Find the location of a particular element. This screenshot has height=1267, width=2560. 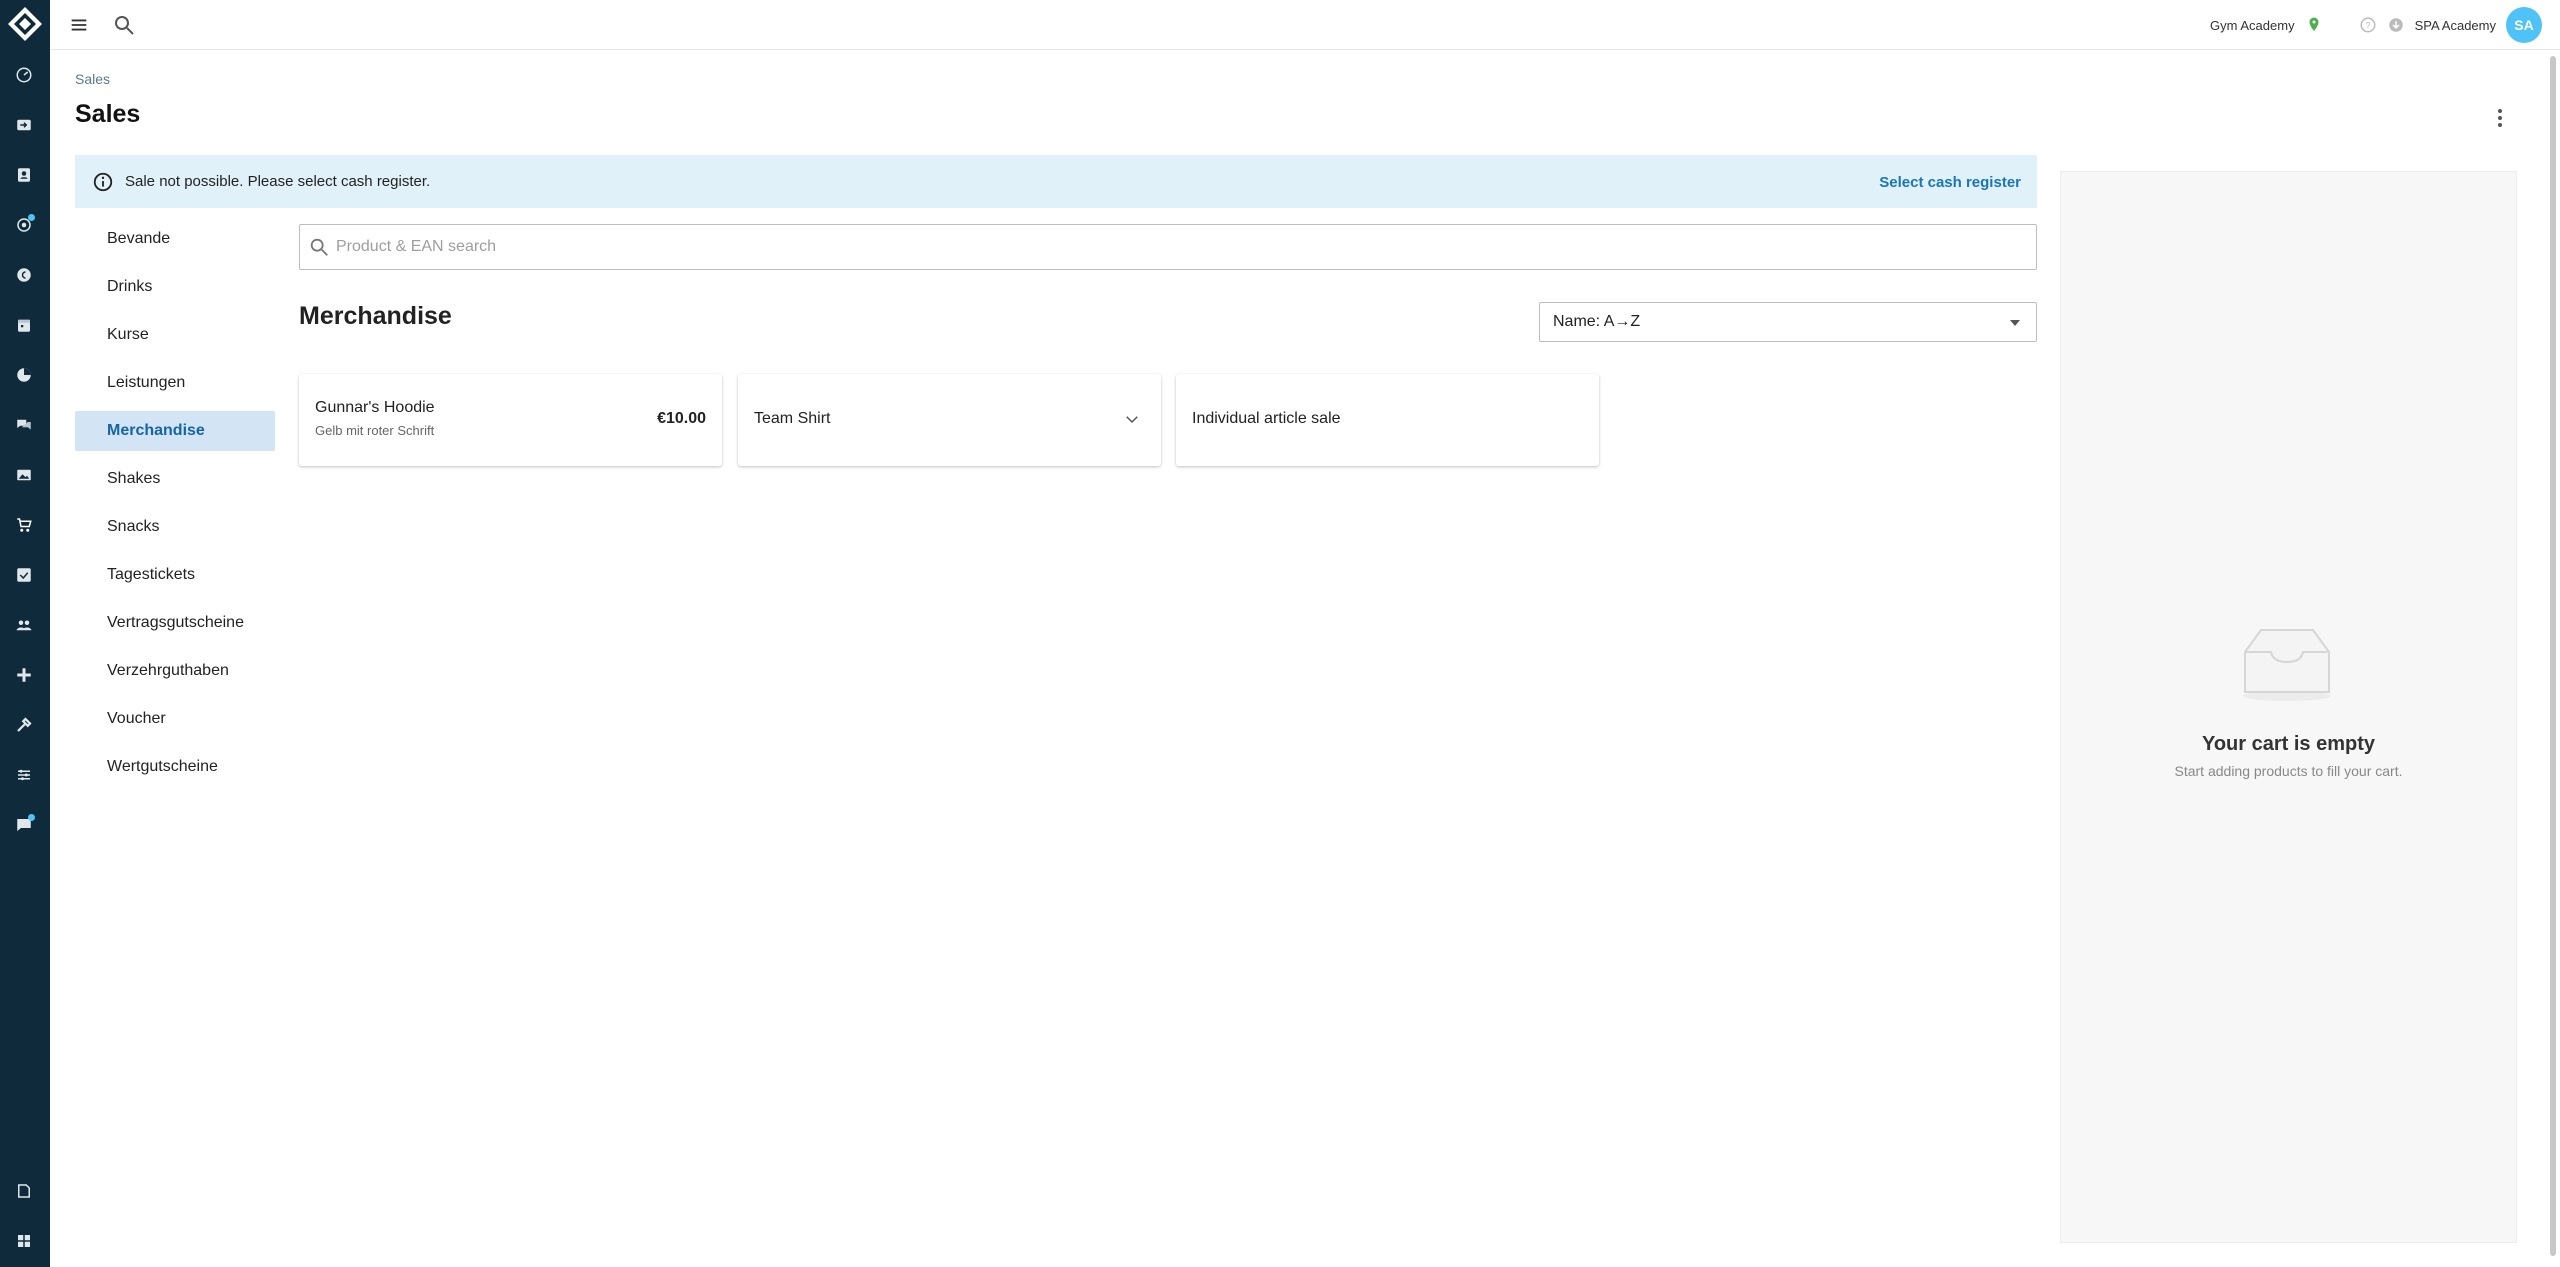

category-item-tagestickets: Tagestickets is located at coordinates (175, 575).